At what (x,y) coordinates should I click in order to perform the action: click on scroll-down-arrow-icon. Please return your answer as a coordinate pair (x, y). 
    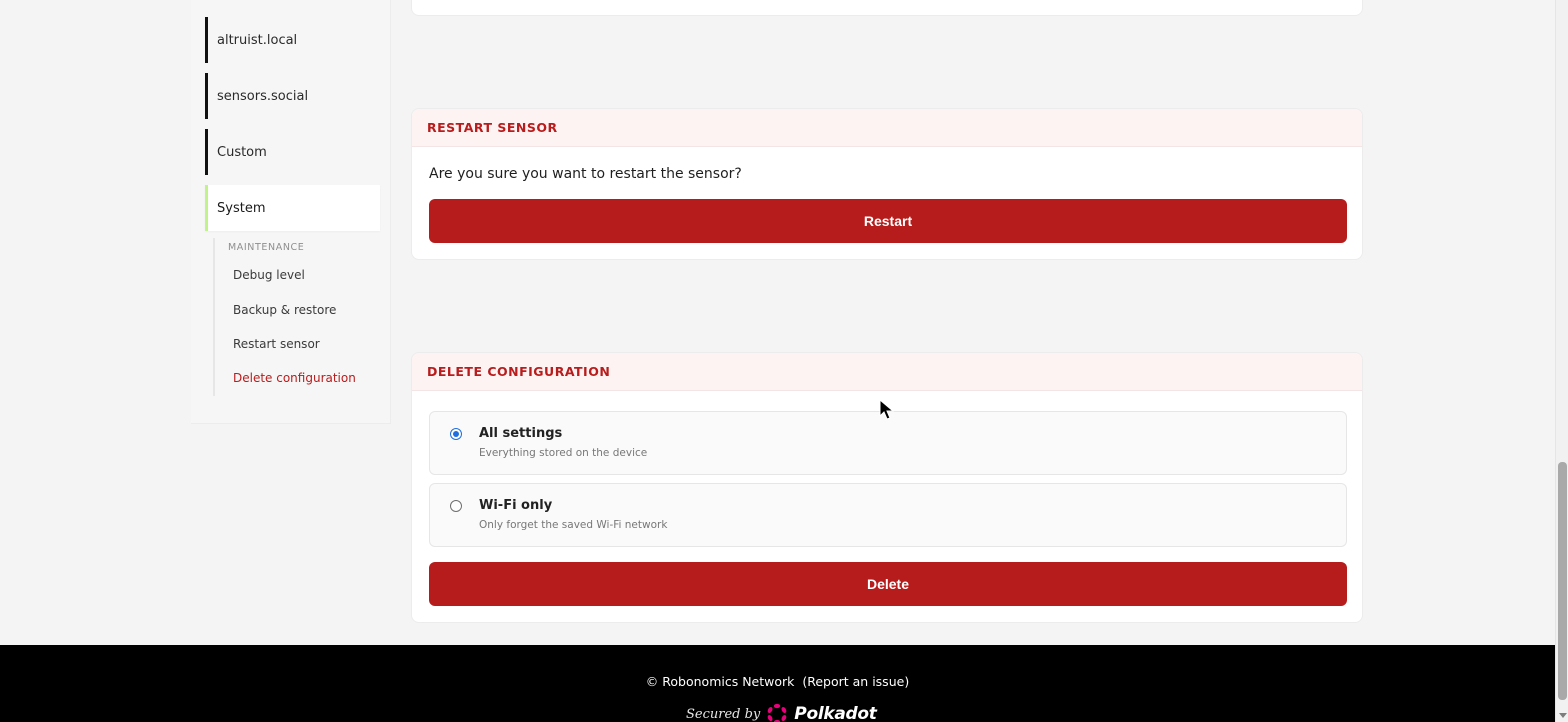
    Looking at the image, I should click on (1563, 715).